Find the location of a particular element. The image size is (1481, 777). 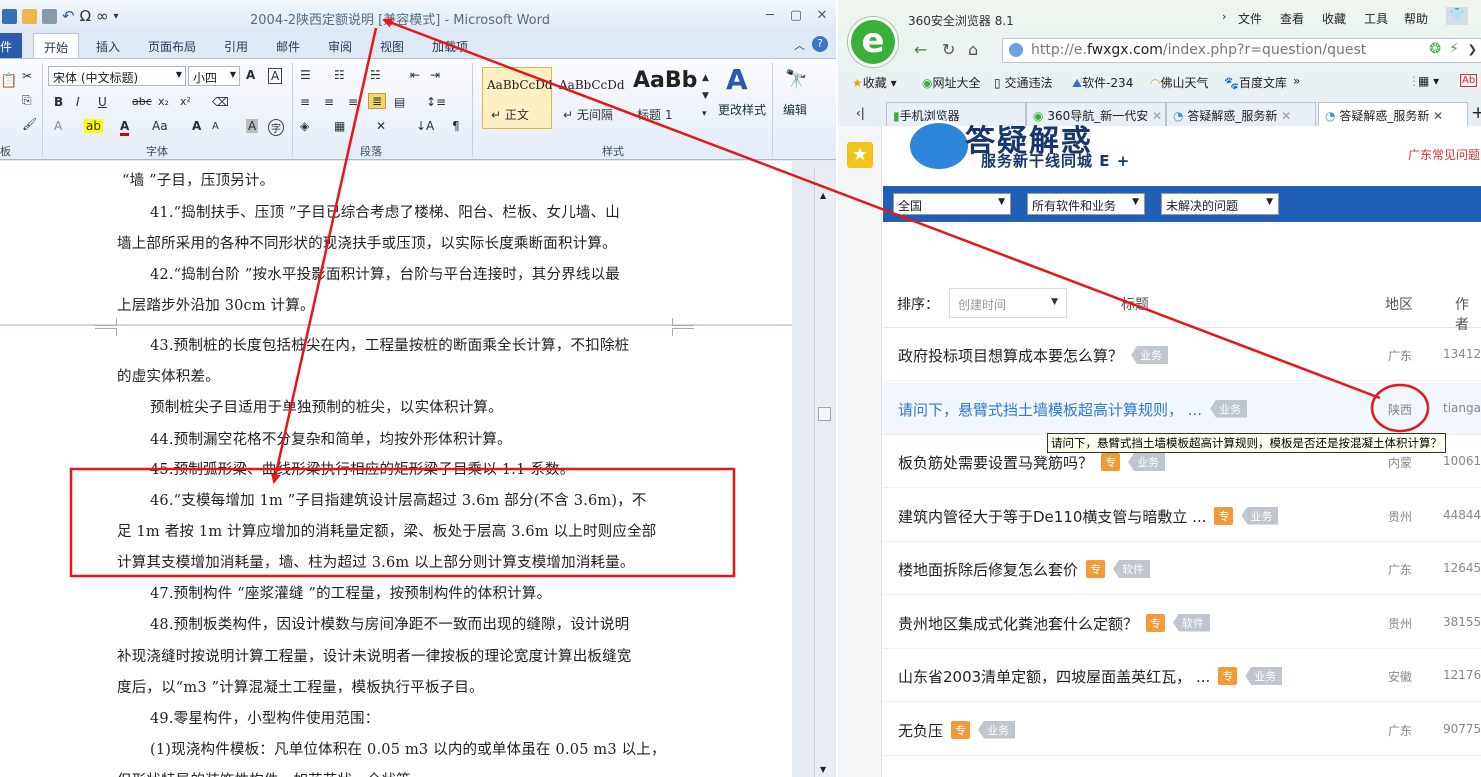

star-icon: ★ is located at coordinates (860, 155).